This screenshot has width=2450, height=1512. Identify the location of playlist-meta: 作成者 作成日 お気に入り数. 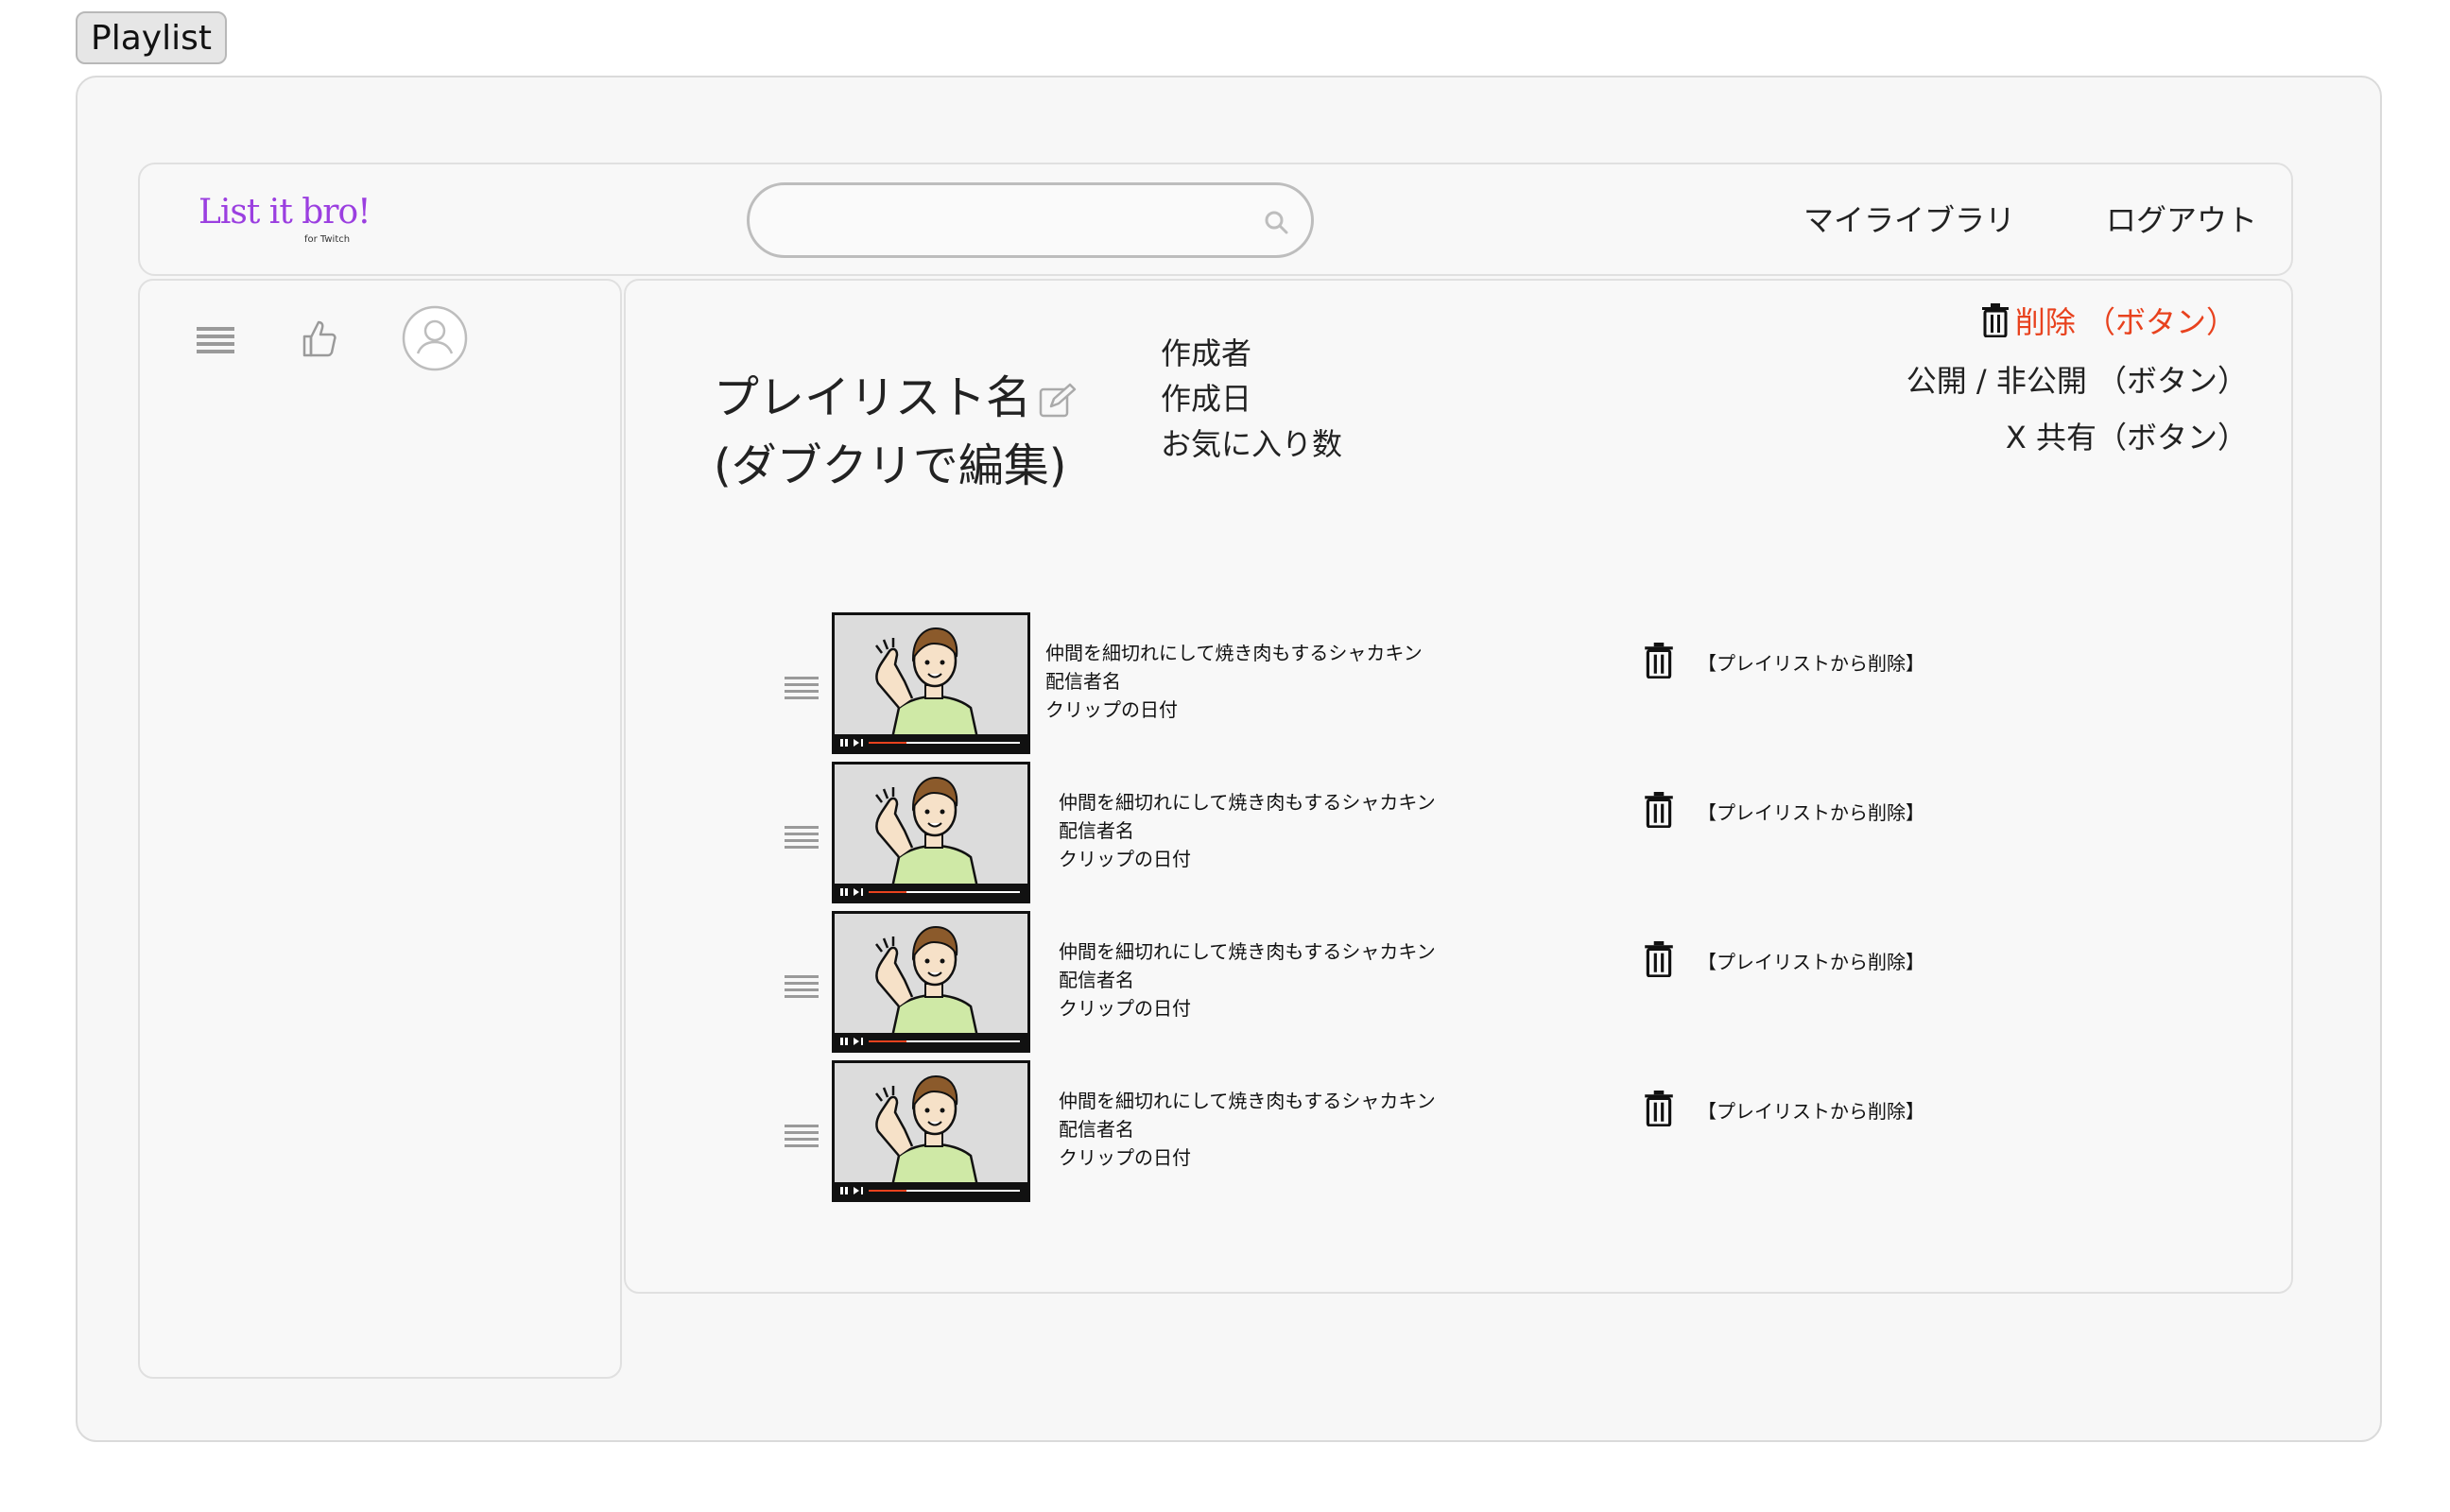
(1251, 399).